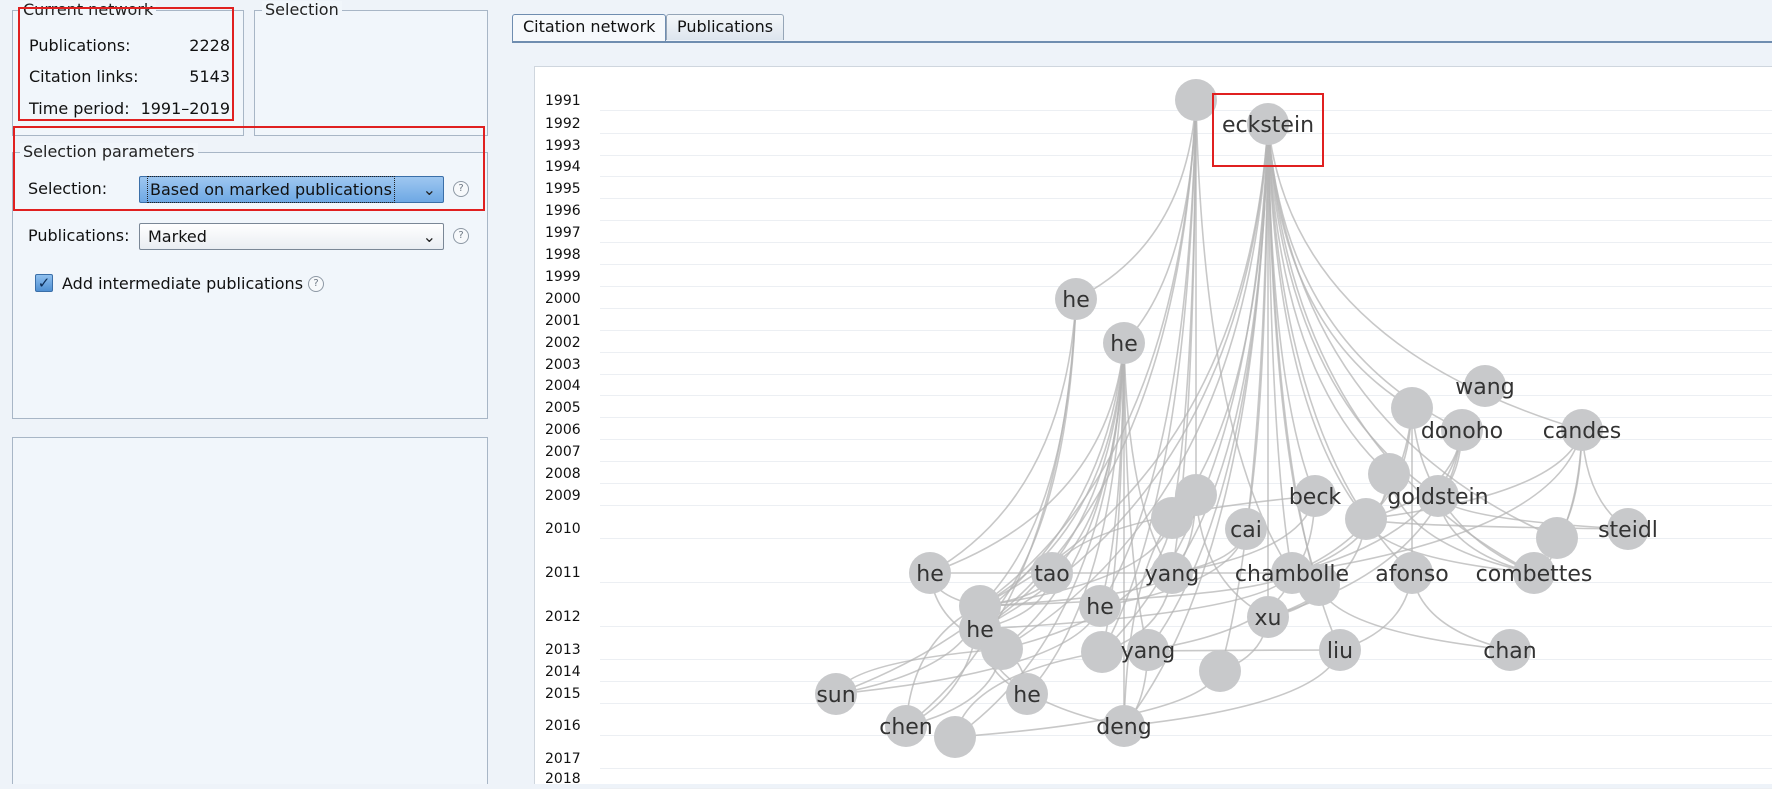 This screenshot has height=789, width=1772. What do you see at coordinates (1582, 431) in the screenshot?
I see `publication-node-label: candes` at bounding box center [1582, 431].